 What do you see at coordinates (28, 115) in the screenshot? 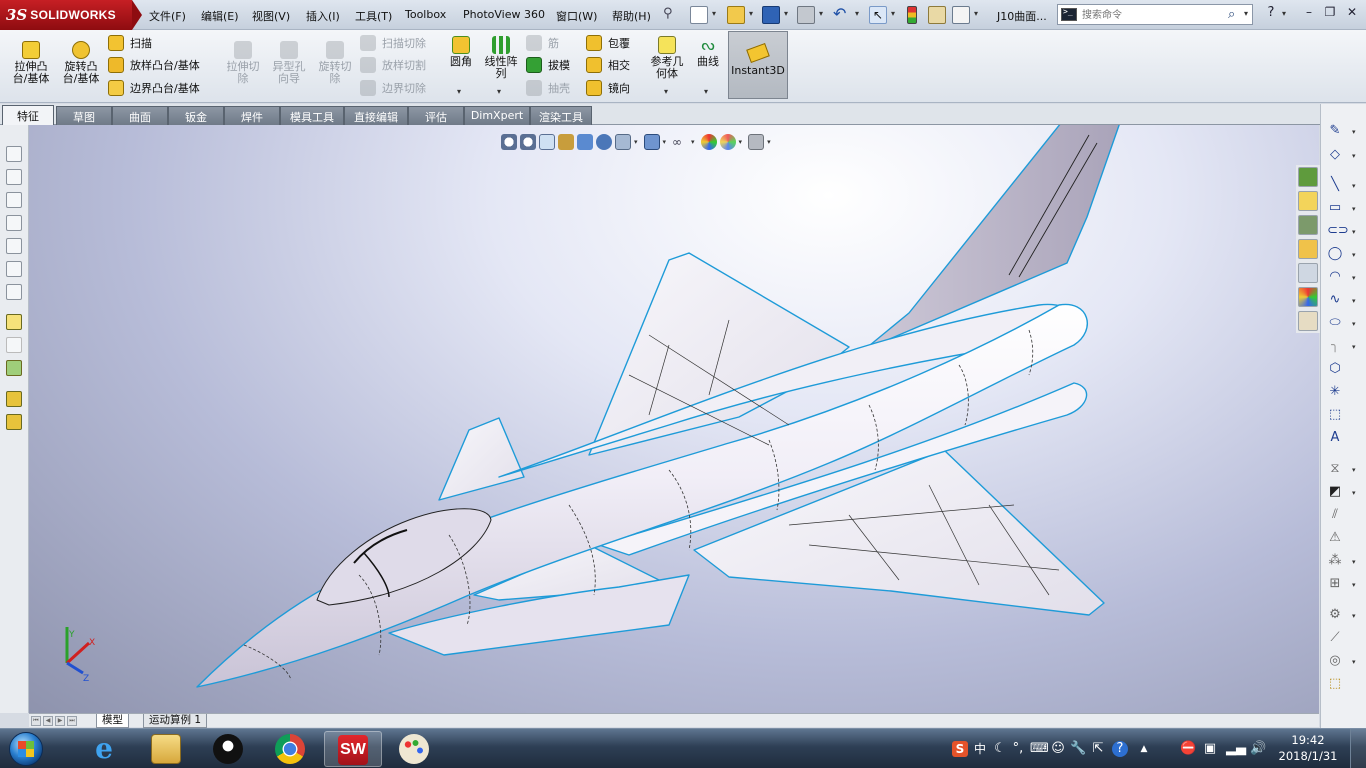
I see `tab-features: 特征` at bounding box center [28, 115].